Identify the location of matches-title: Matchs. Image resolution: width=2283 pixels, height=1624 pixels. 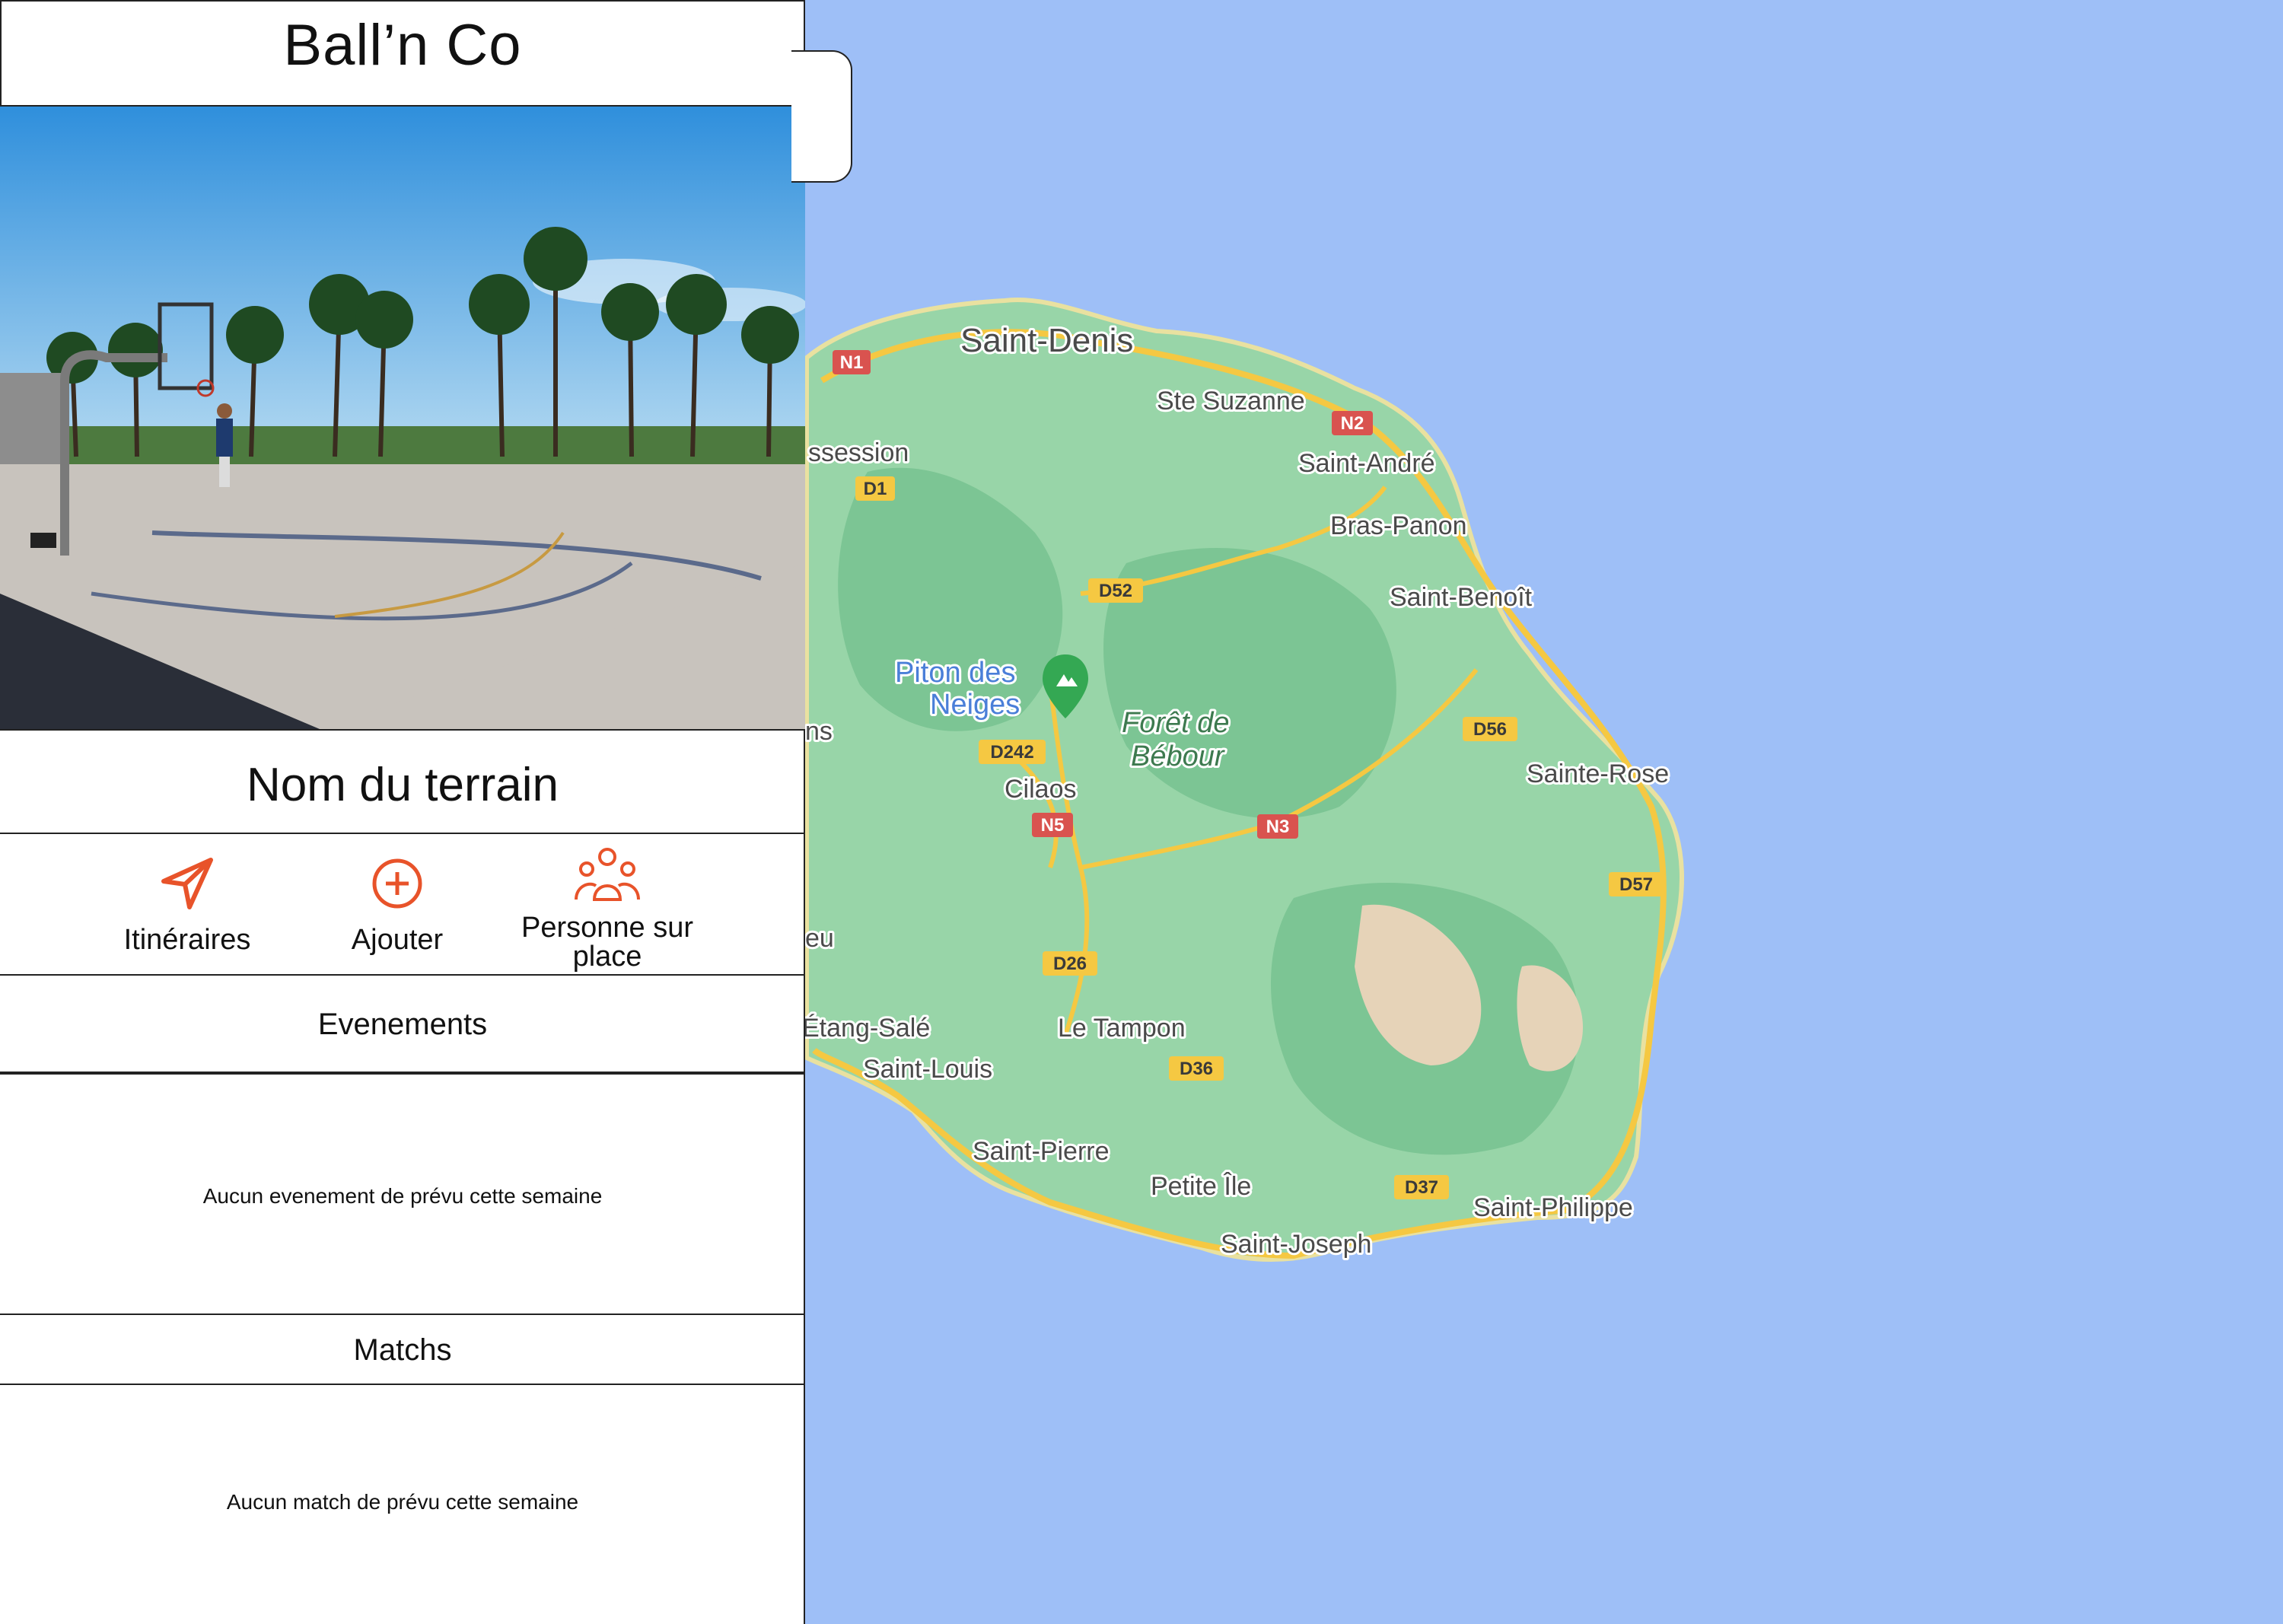
(403, 1350).